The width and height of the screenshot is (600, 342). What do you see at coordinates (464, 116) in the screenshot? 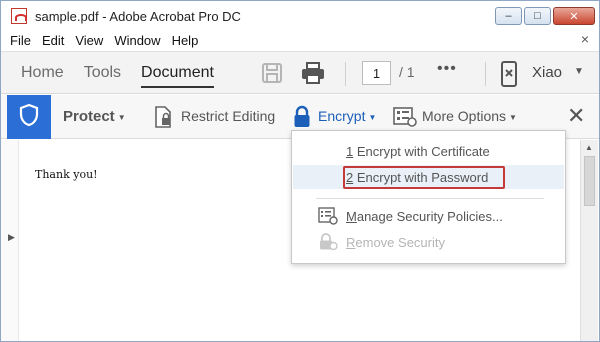
I see `more-options-label: More Options` at bounding box center [464, 116].